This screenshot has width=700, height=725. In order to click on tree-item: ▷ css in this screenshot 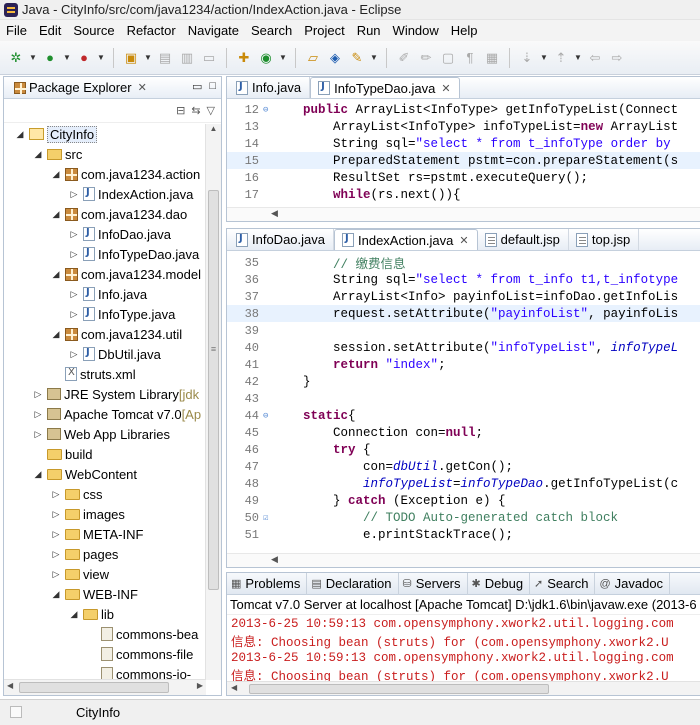, I will do `click(105, 494)`.